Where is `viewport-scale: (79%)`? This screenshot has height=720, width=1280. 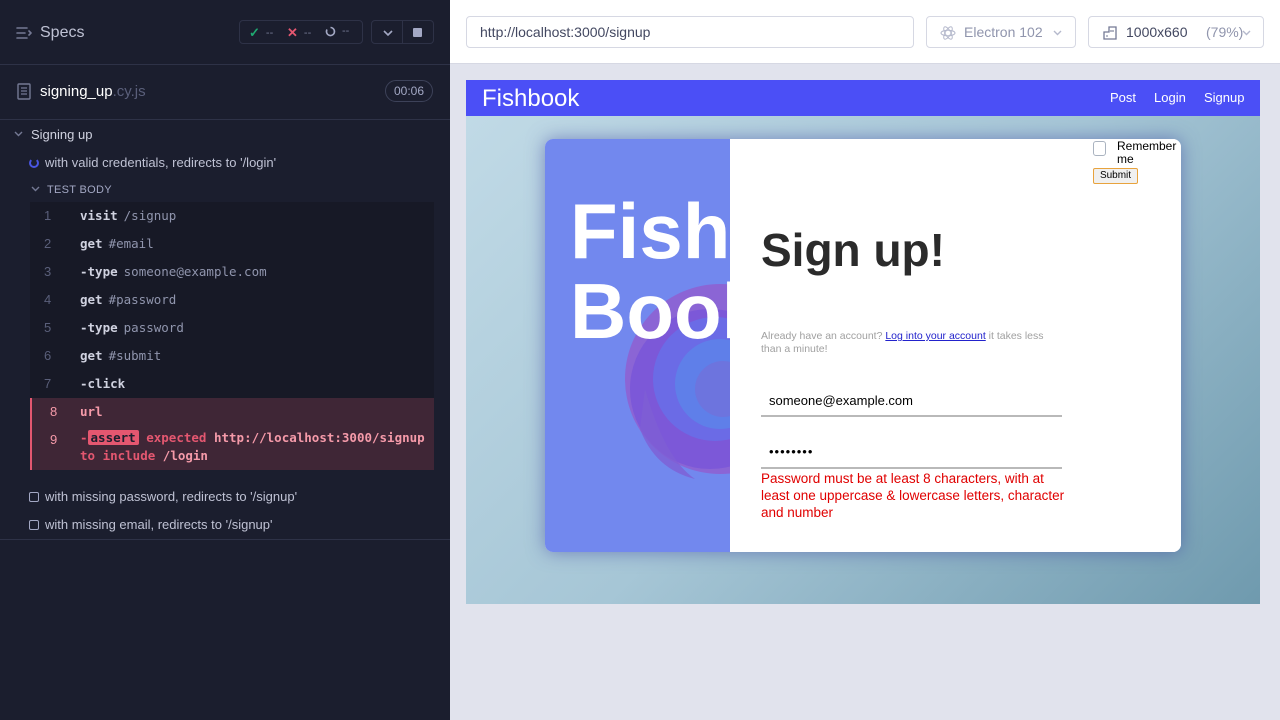 viewport-scale: (79%) is located at coordinates (1225, 32).